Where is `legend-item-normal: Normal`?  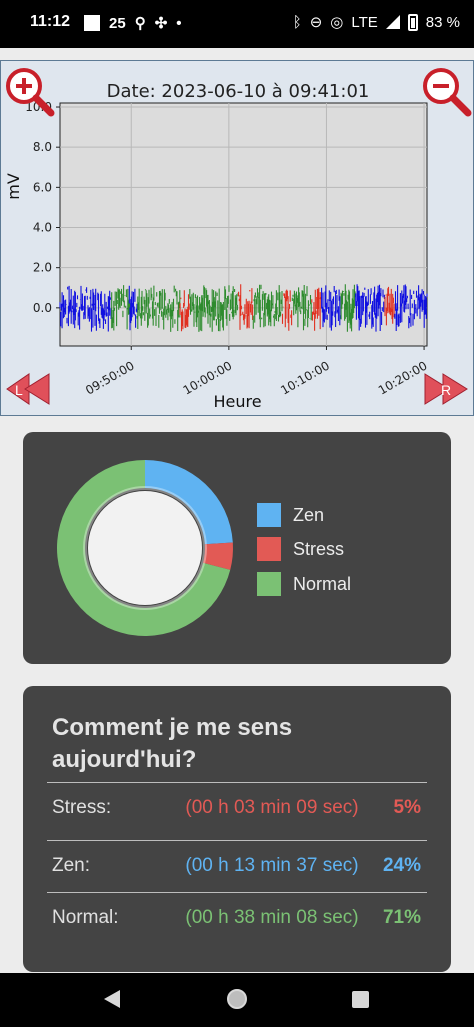
legend-item-normal: Normal is located at coordinates (304, 584).